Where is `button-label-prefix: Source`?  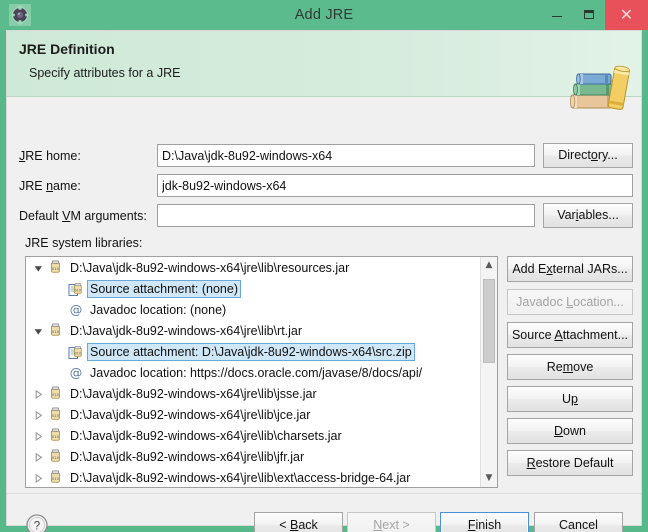
button-label-prefix: Source is located at coordinates (533, 335).